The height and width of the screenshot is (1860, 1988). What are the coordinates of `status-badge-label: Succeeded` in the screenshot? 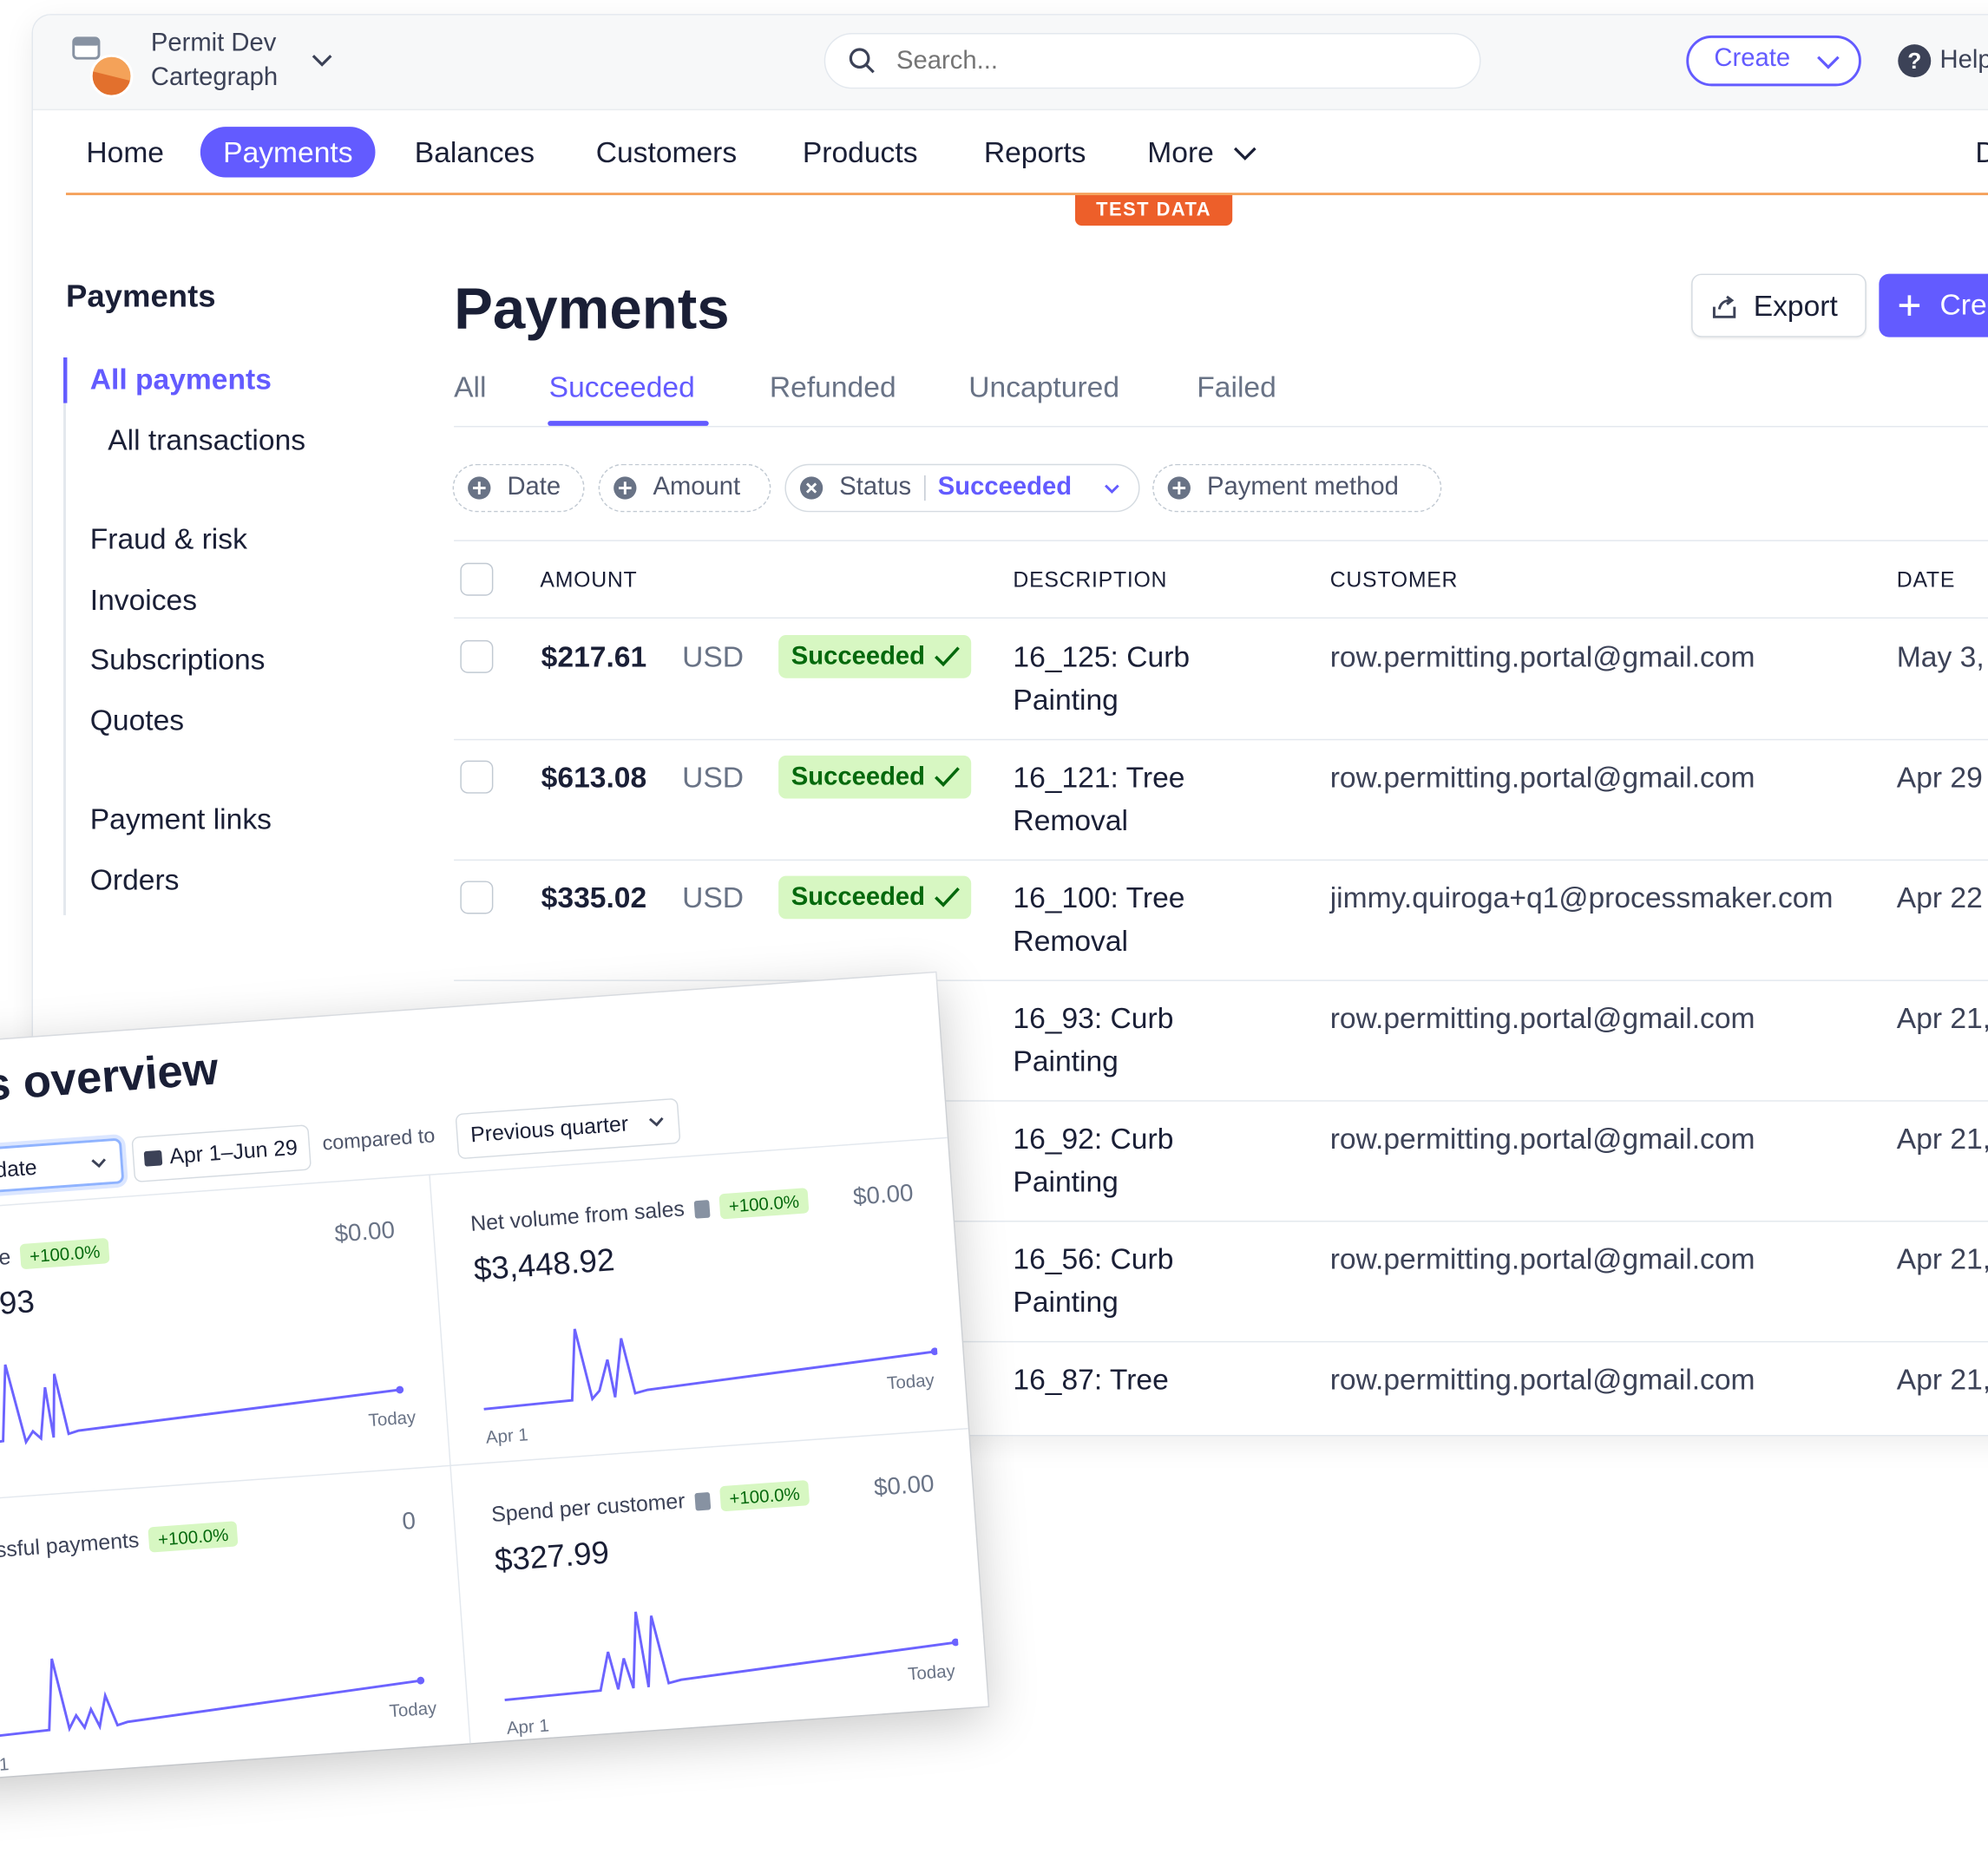 It's located at (858, 777).